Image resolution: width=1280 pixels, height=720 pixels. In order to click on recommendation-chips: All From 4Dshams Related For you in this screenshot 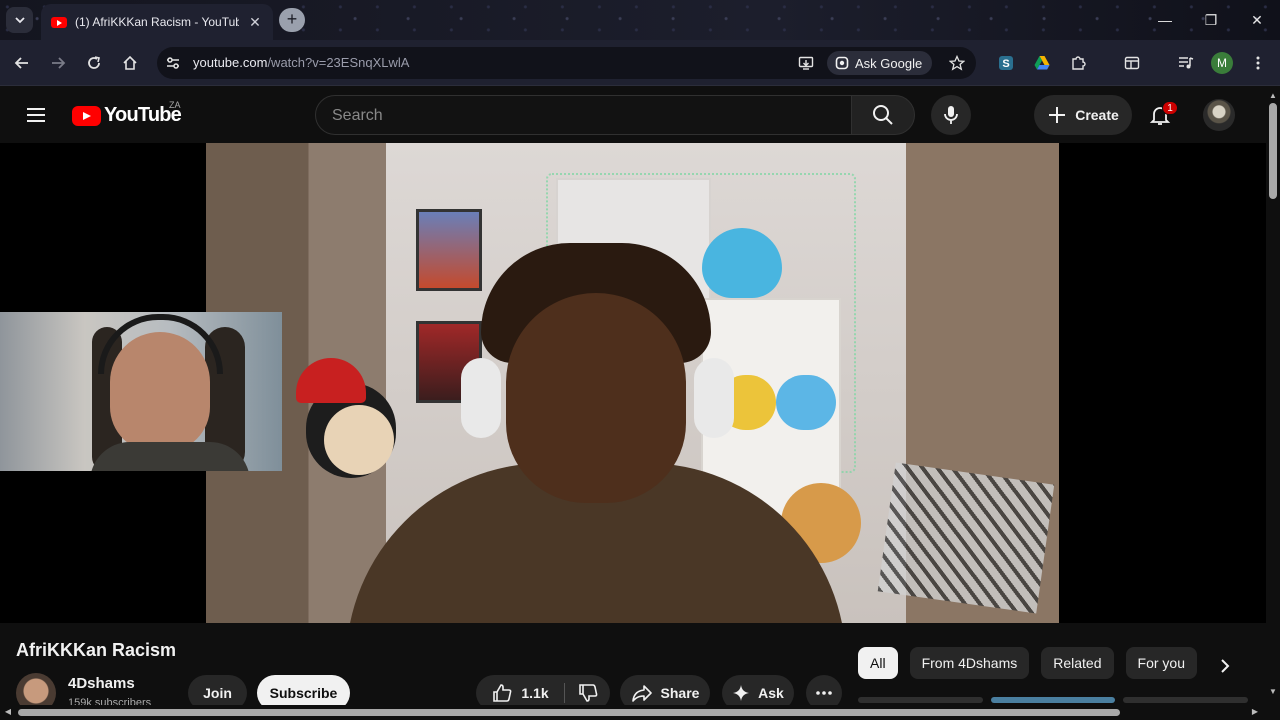, I will do `click(1027, 663)`.